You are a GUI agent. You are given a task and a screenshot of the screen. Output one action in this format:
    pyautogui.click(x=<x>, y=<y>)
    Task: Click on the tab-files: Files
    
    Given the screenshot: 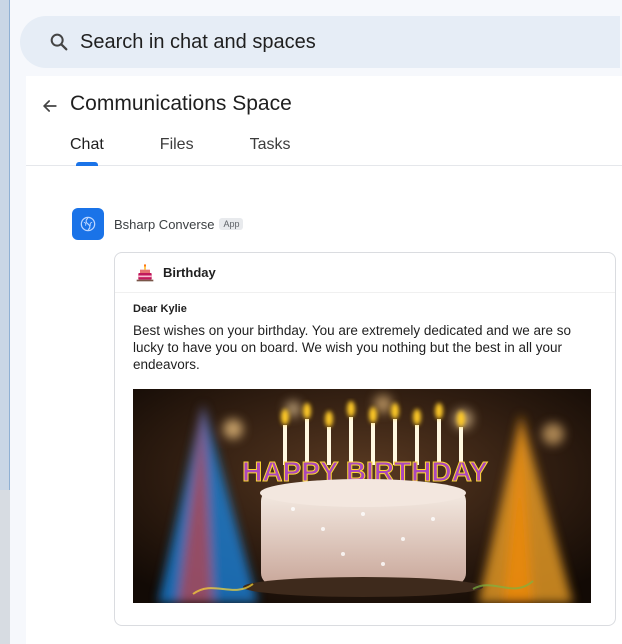 What is the action you would take?
    pyautogui.click(x=177, y=151)
    